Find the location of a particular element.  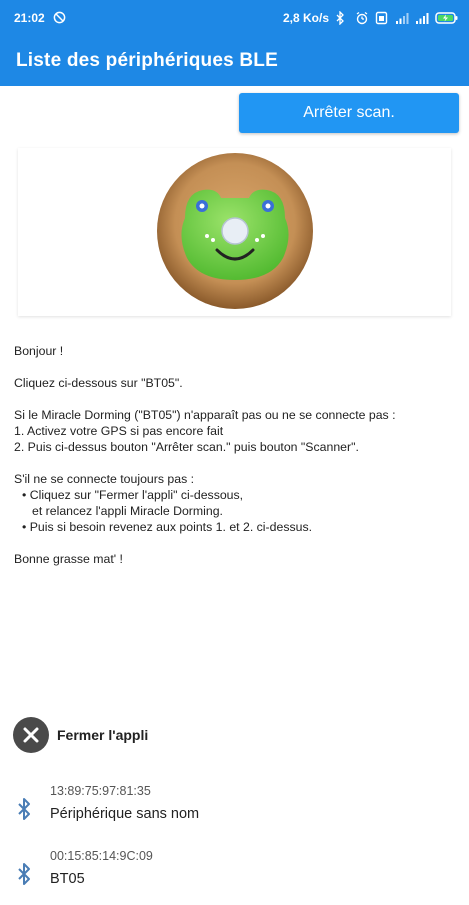

status-right: 2,8 Ko/s is located at coordinates (370, 18).